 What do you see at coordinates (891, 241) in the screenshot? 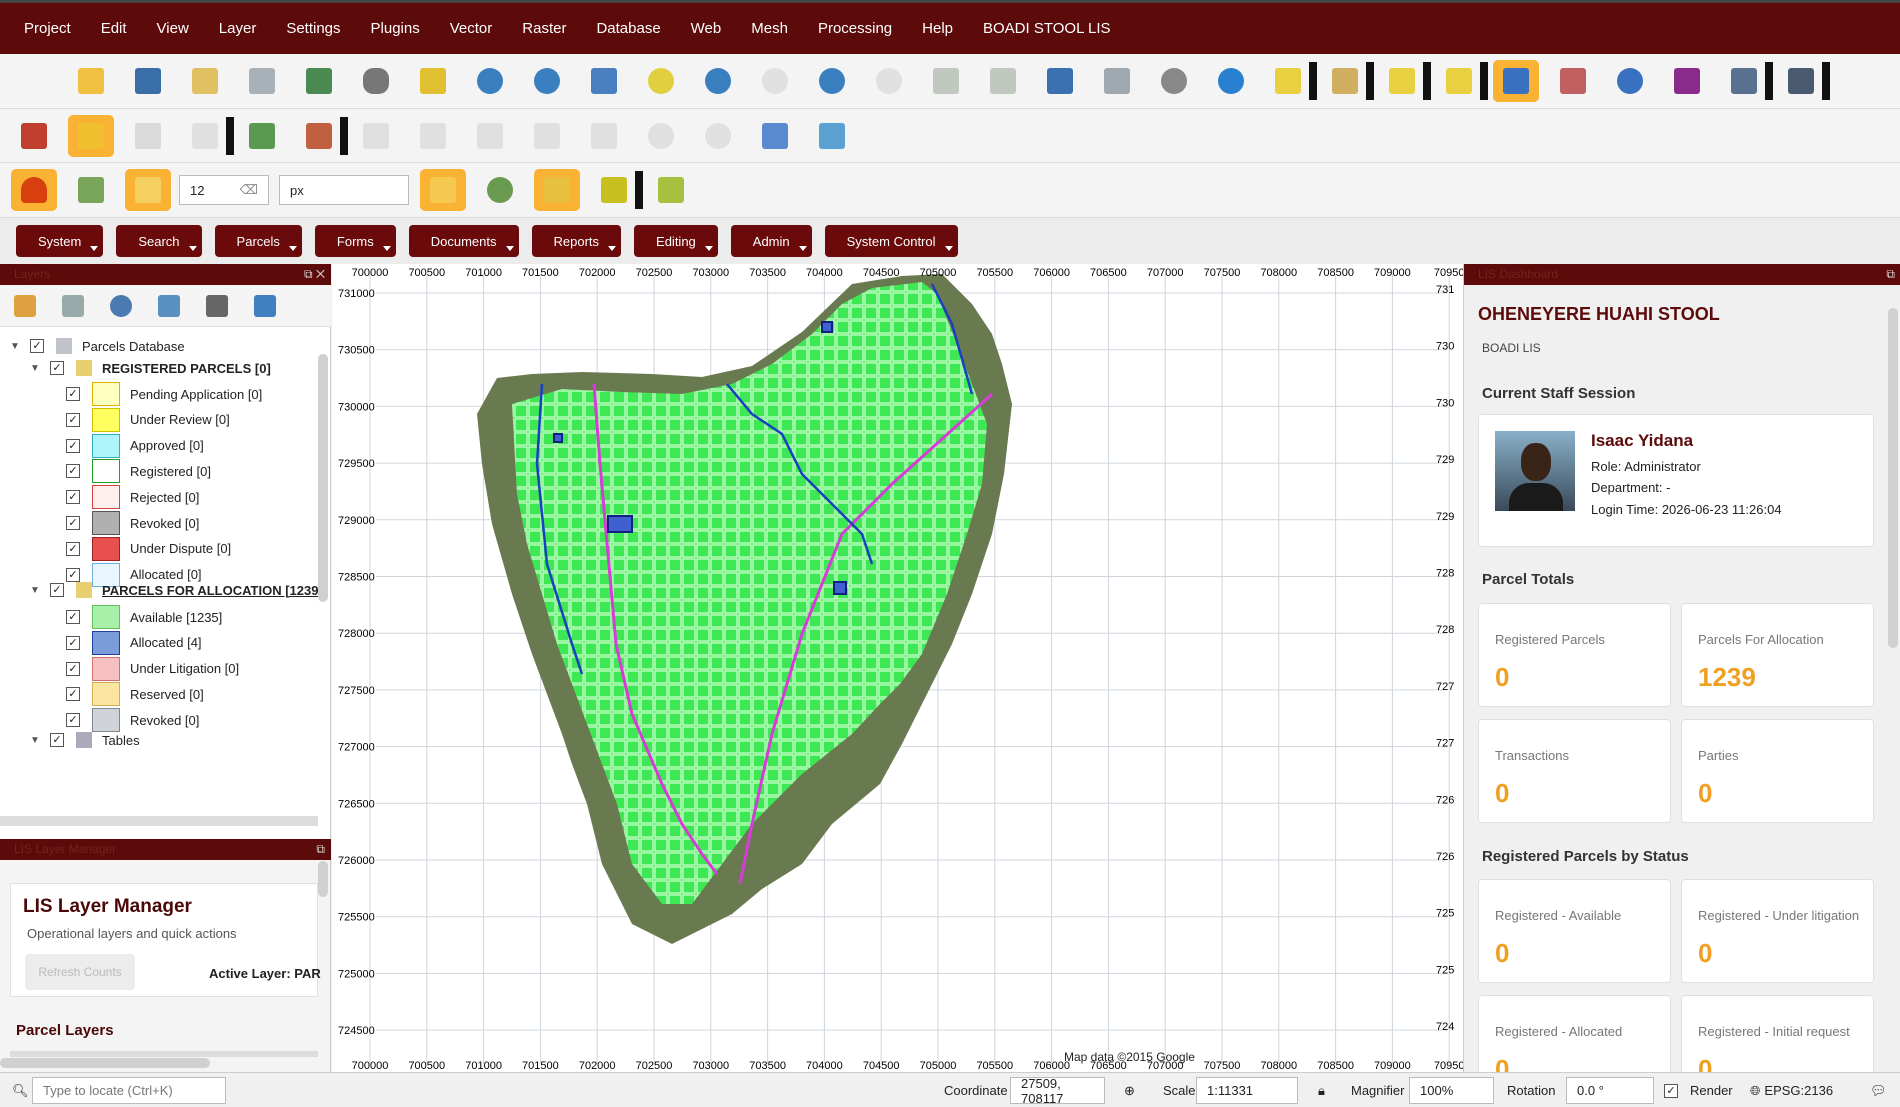
I see `lis-menu-system-control: System Control` at bounding box center [891, 241].